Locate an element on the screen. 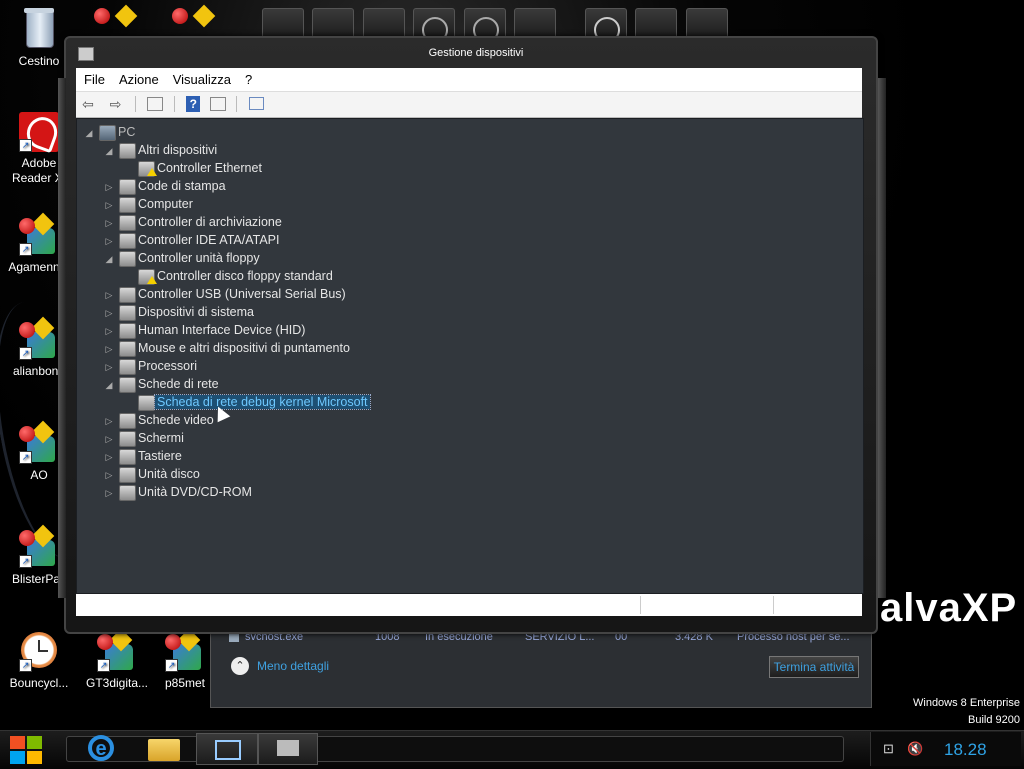  task-manager-icon is located at coordinates (228, 750).